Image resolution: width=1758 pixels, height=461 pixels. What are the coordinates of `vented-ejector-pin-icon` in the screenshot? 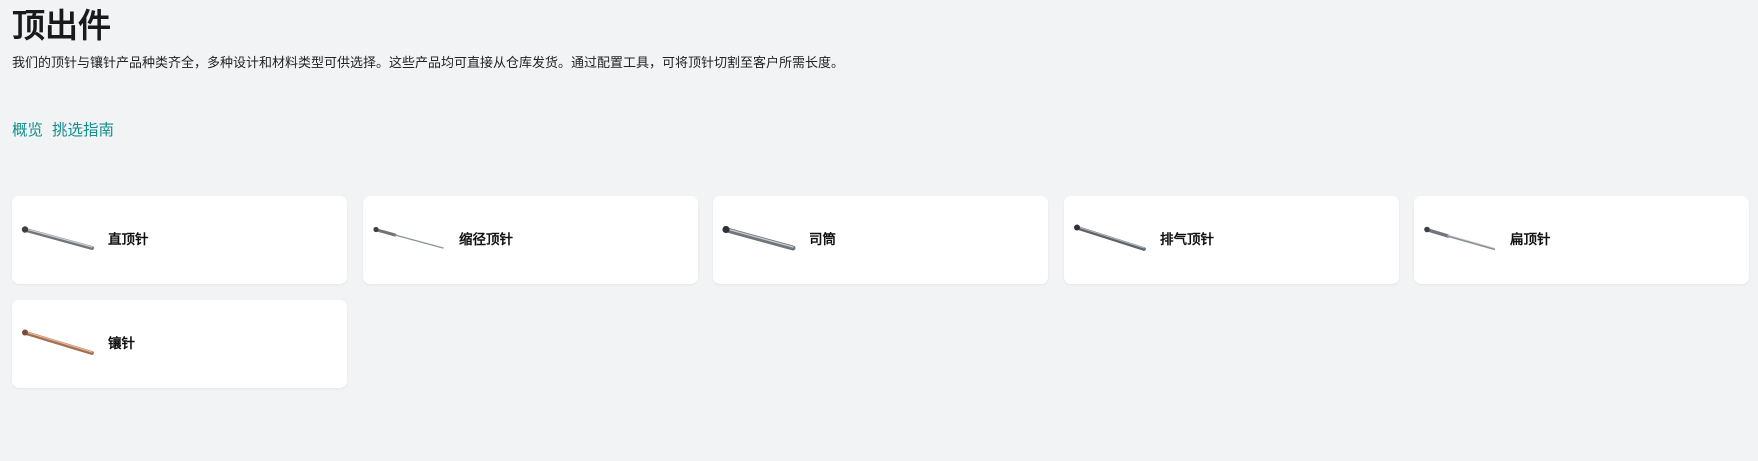 It's located at (1110, 237).